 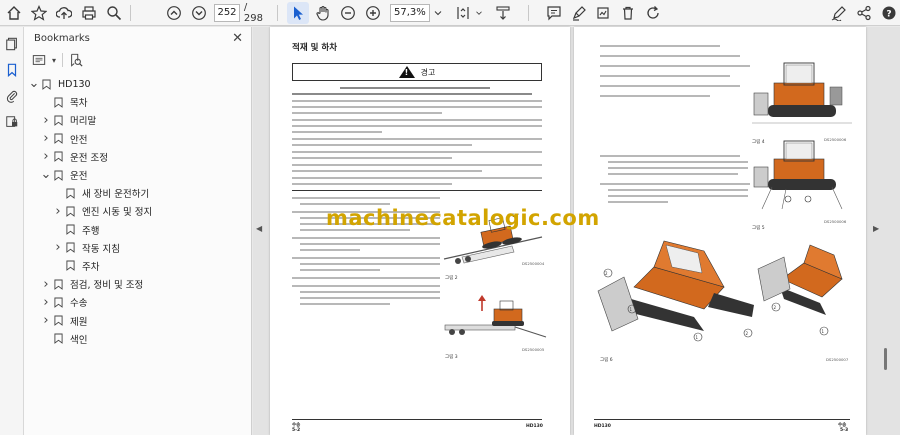 I want to click on footer-model: HD130, so click(x=534, y=426).